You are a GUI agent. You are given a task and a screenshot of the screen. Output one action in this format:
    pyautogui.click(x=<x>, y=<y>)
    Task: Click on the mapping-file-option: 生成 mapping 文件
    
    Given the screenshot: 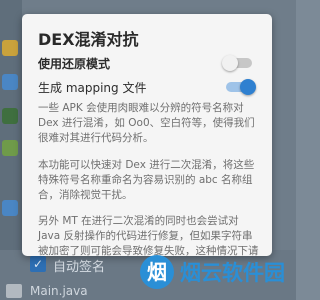 What is the action you would take?
    pyautogui.click(x=148, y=87)
    